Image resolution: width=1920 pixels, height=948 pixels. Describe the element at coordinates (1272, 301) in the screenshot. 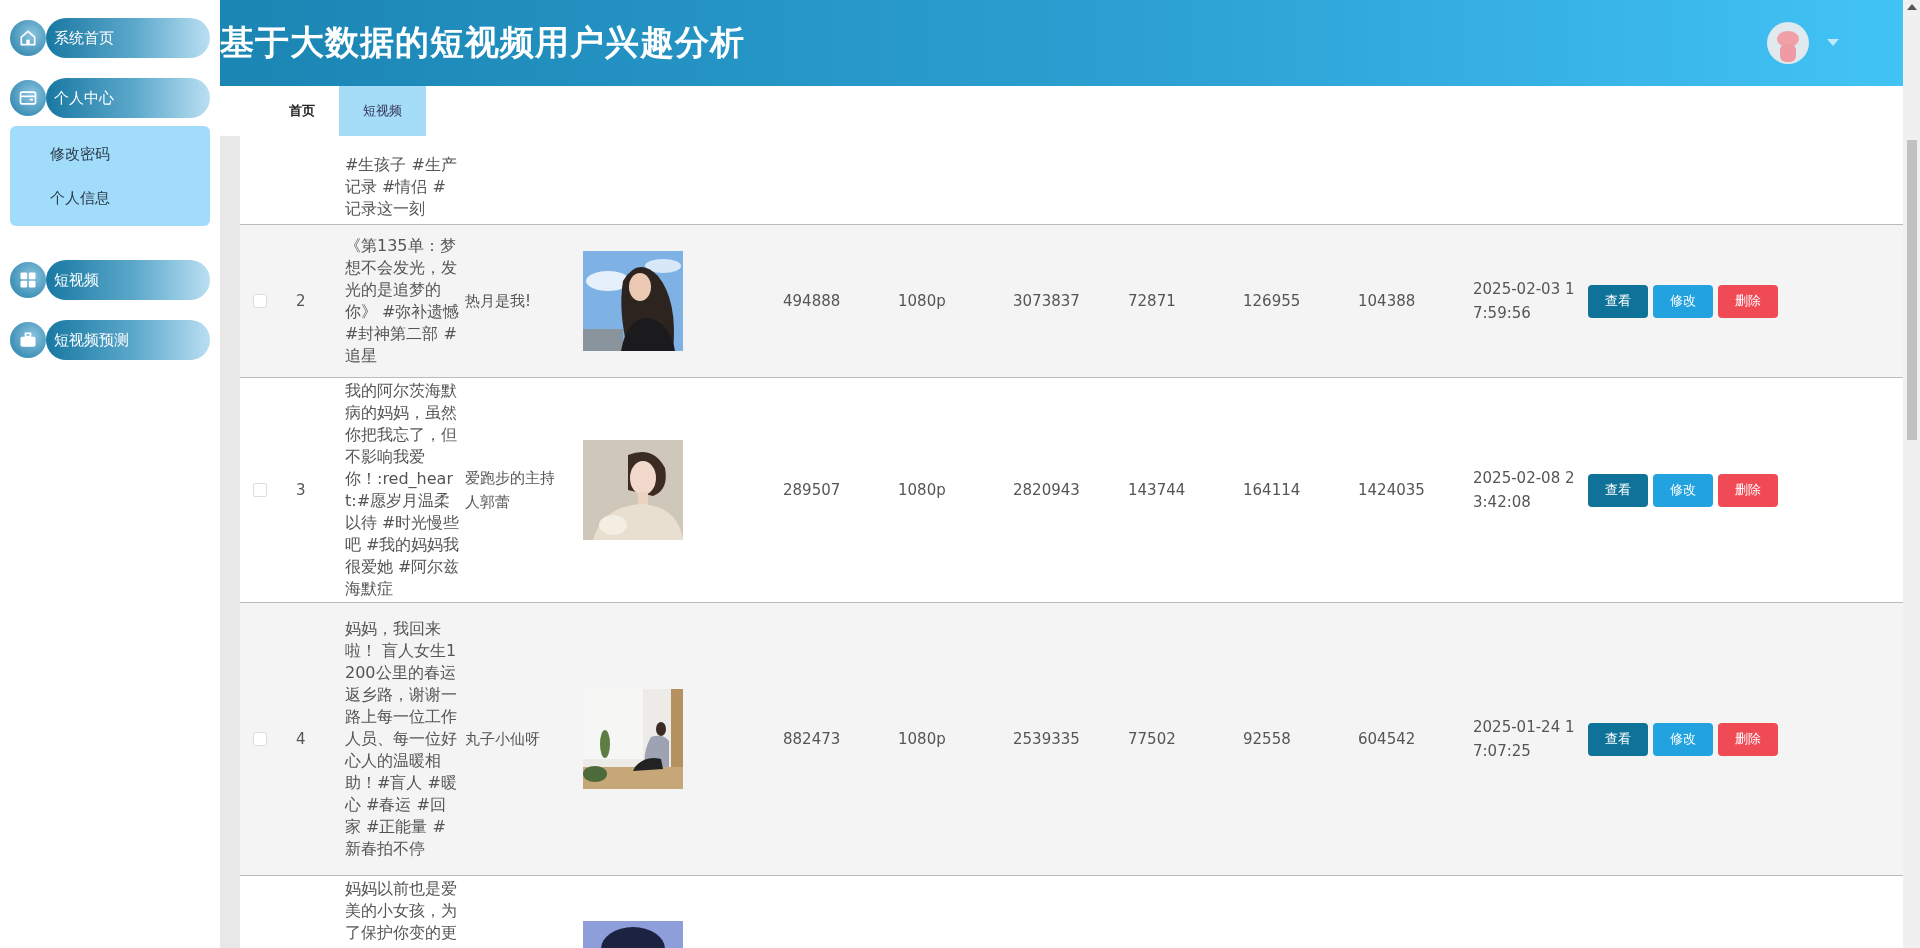

I see `table-cell: 126955` at that location.